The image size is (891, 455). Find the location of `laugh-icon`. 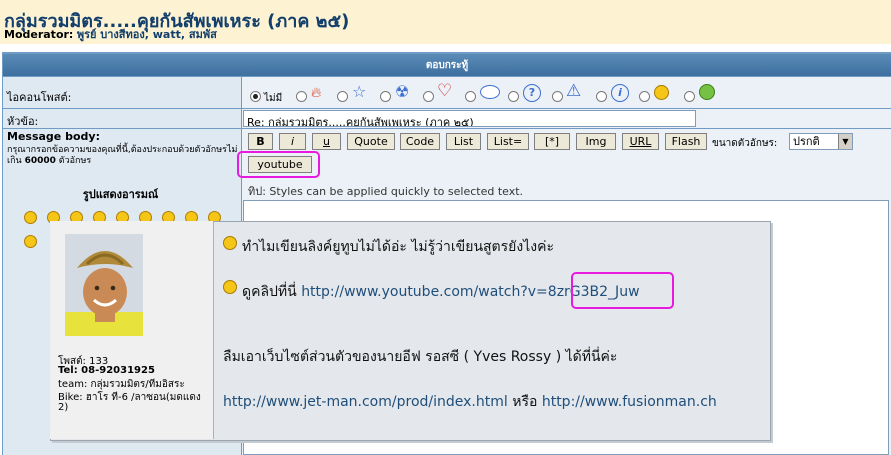

laugh-icon is located at coordinates (707, 92).